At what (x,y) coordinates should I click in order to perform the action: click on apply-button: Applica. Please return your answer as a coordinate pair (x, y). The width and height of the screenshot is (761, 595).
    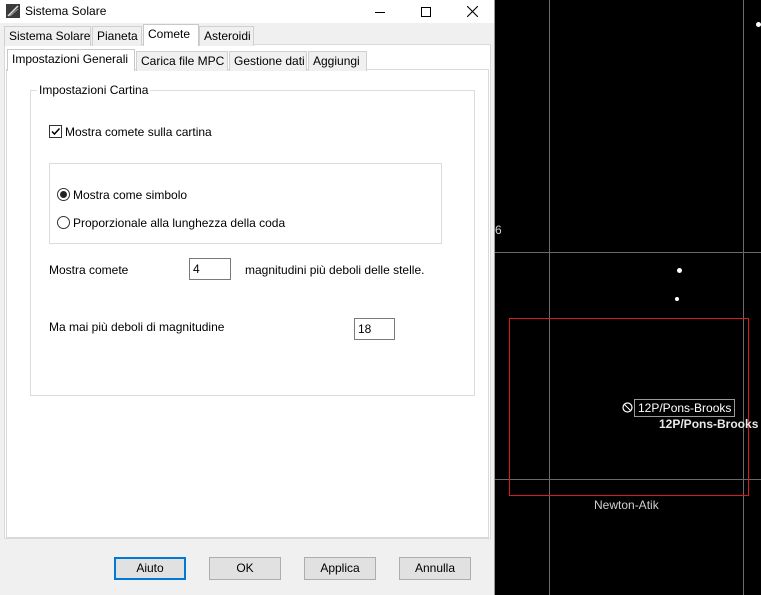
    Looking at the image, I should click on (340, 568).